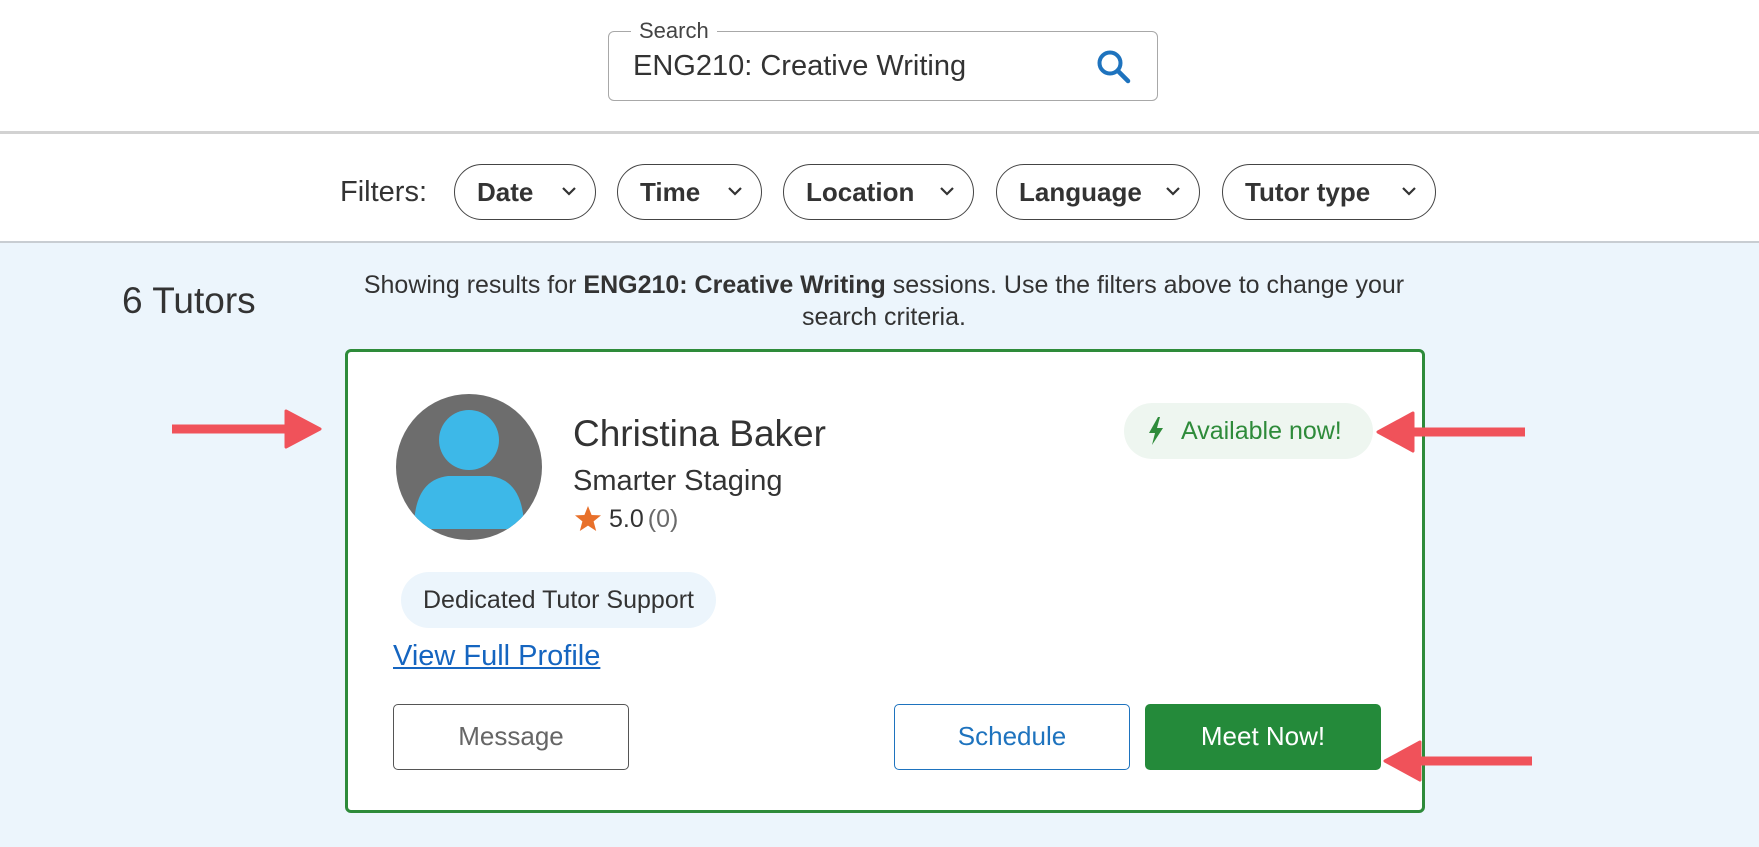 The width and height of the screenshot is (1759, 847). I want to click on filter-date-label: Date, so click(505, 192).